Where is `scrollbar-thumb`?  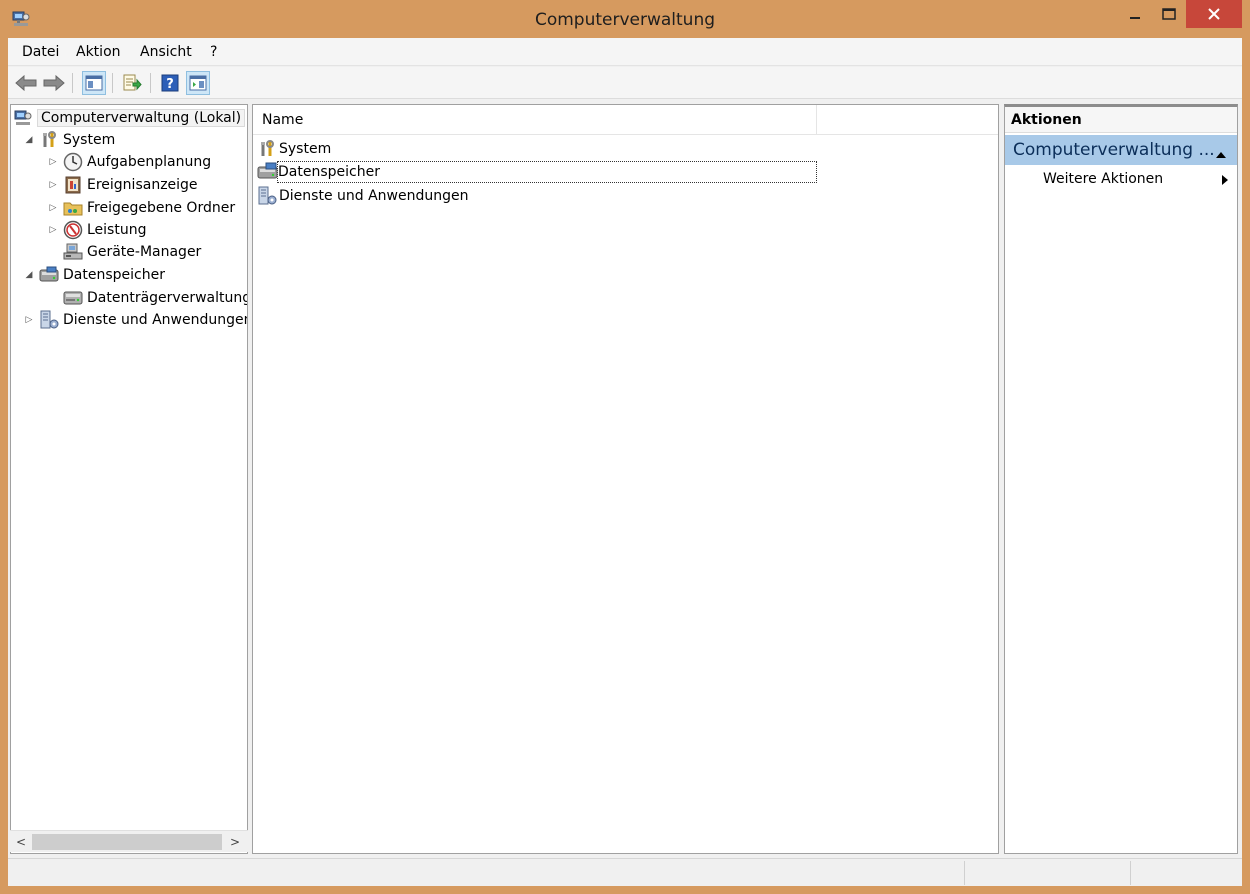
scrollbar-thumb is located at coordinates (127, 842).